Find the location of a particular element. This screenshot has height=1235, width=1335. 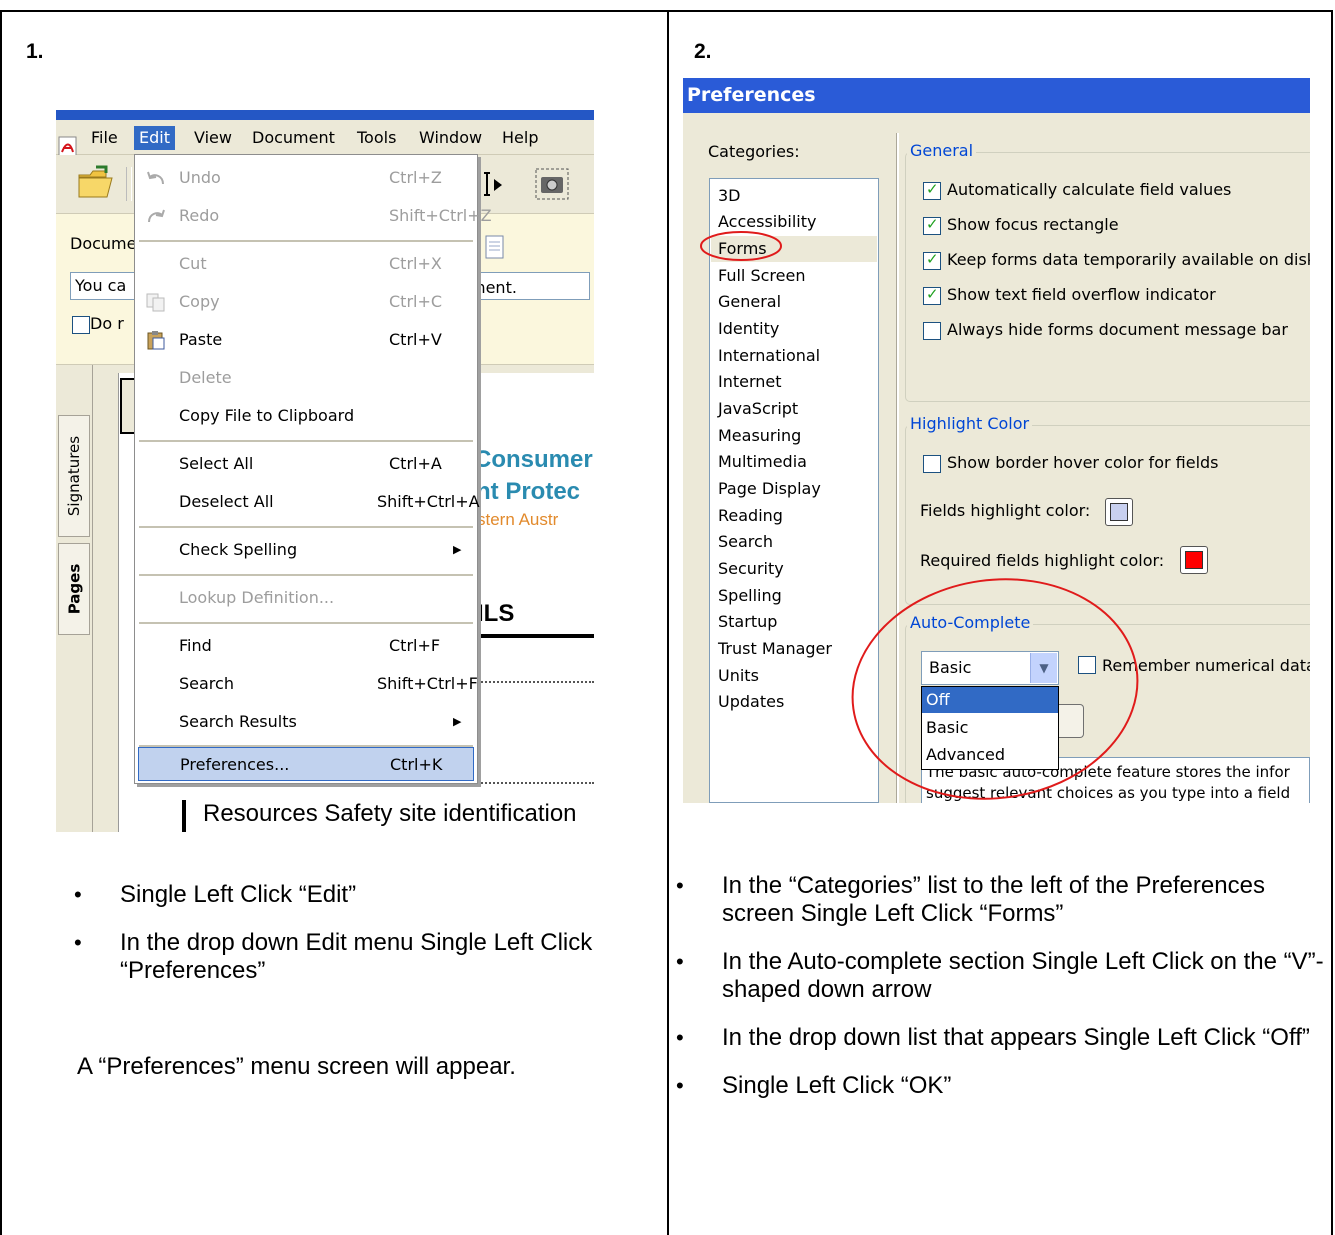

select-text-tool-icon is located at coordinates (495, 185).